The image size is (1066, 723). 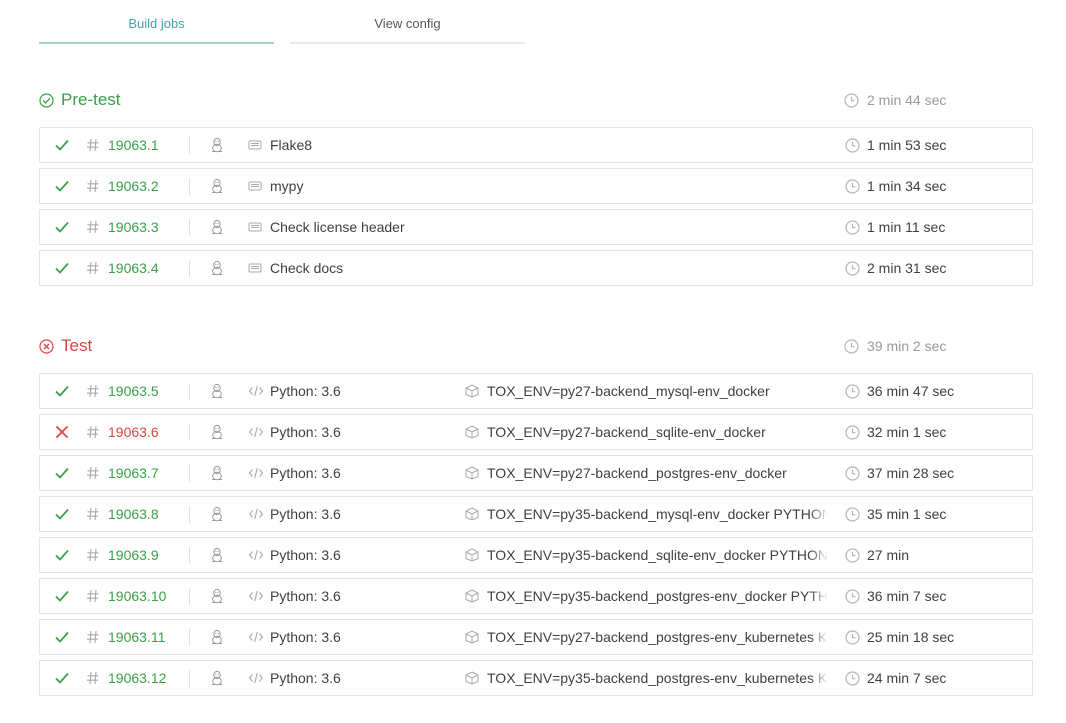 I want to click on stage-duration-text: 2 min 44 sec, so click(x=907, y=100).